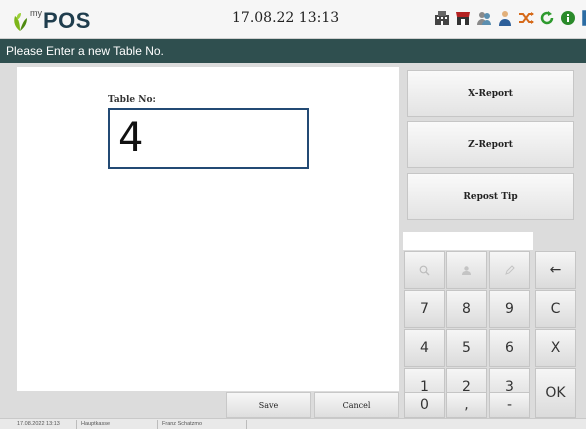  I want to click on person-icon, so click(466, 270).